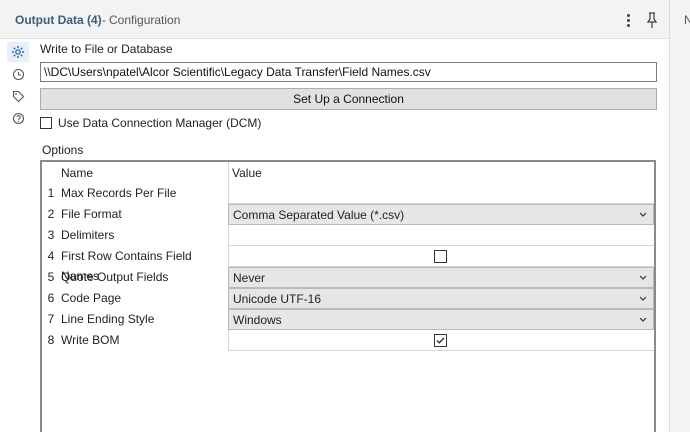  I want to click on panel-title: Output Data (4), so click(58, 20).